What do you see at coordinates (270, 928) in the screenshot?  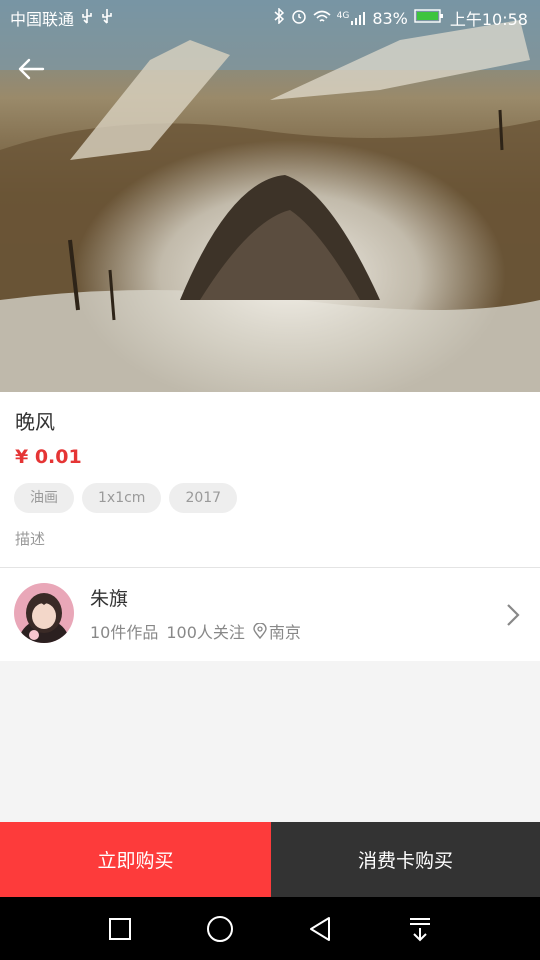 I see `system-nav-bar` at bounding box center [270, 928].